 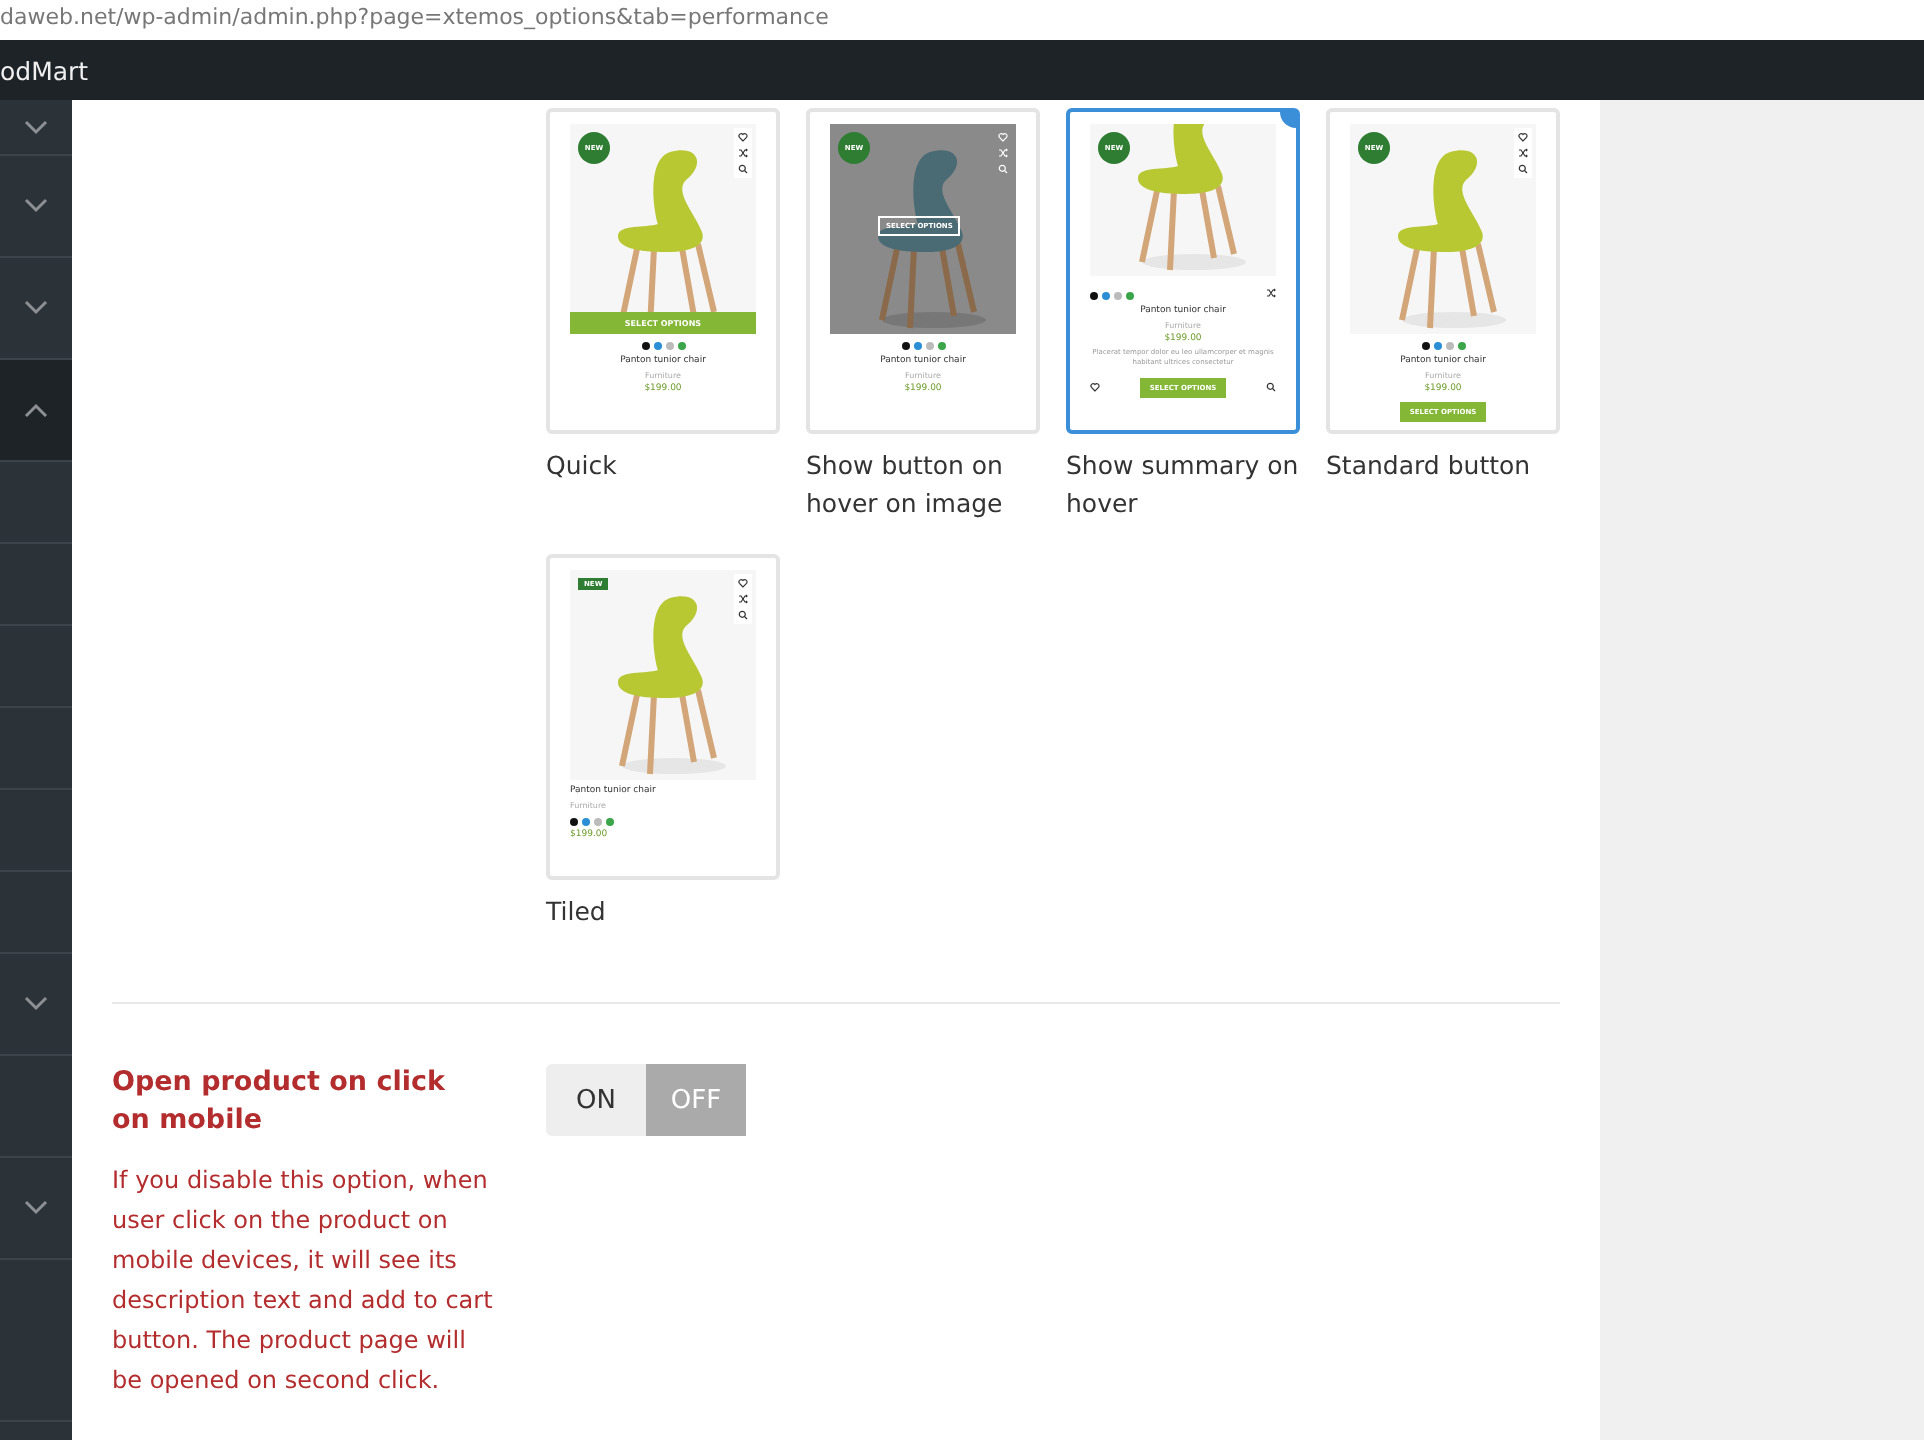 What do you see at coordinates (1288, 120) in the screenshot?
I see `selected-check-icon` at bounding box center [1288, 120].